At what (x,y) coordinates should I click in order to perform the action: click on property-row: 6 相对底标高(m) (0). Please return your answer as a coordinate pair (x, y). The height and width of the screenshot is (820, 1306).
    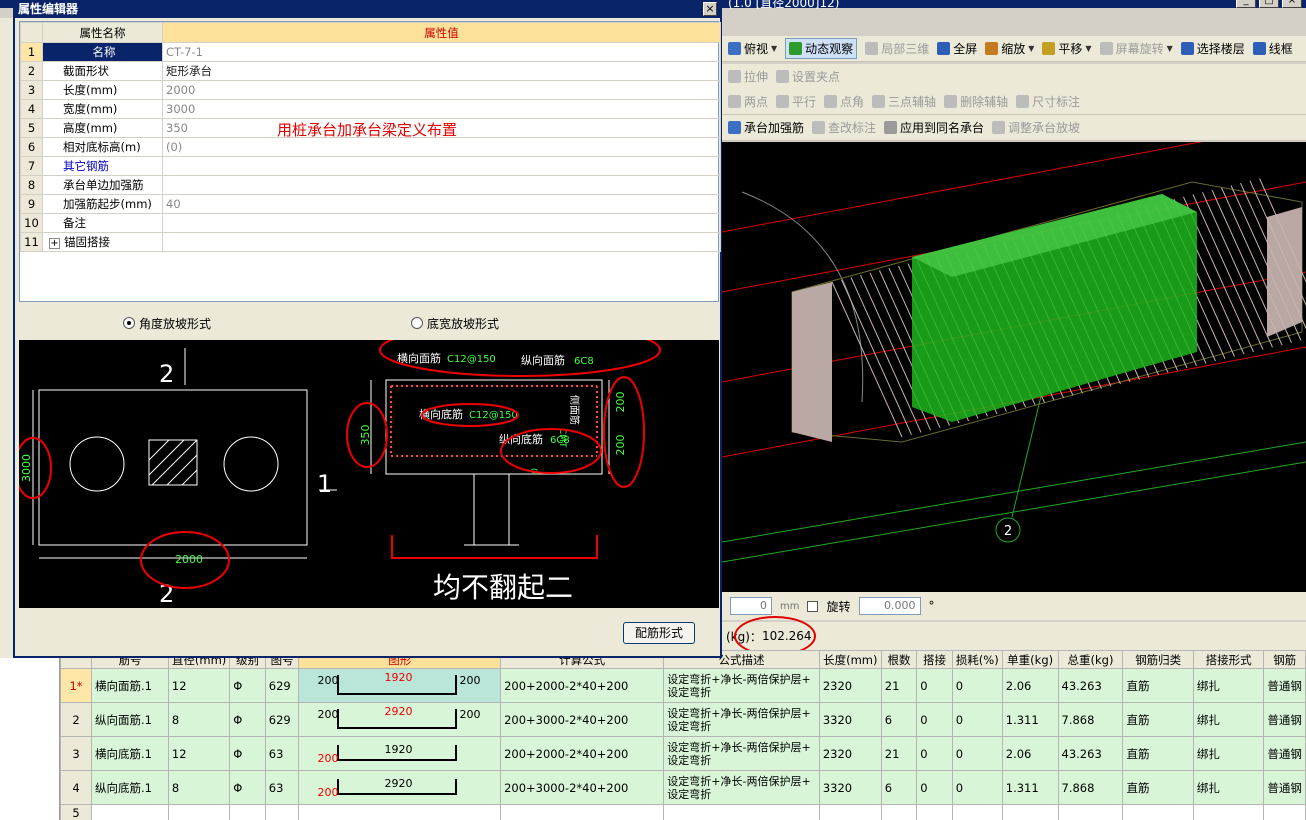
    Looking at the image, I should click on (370, 147).